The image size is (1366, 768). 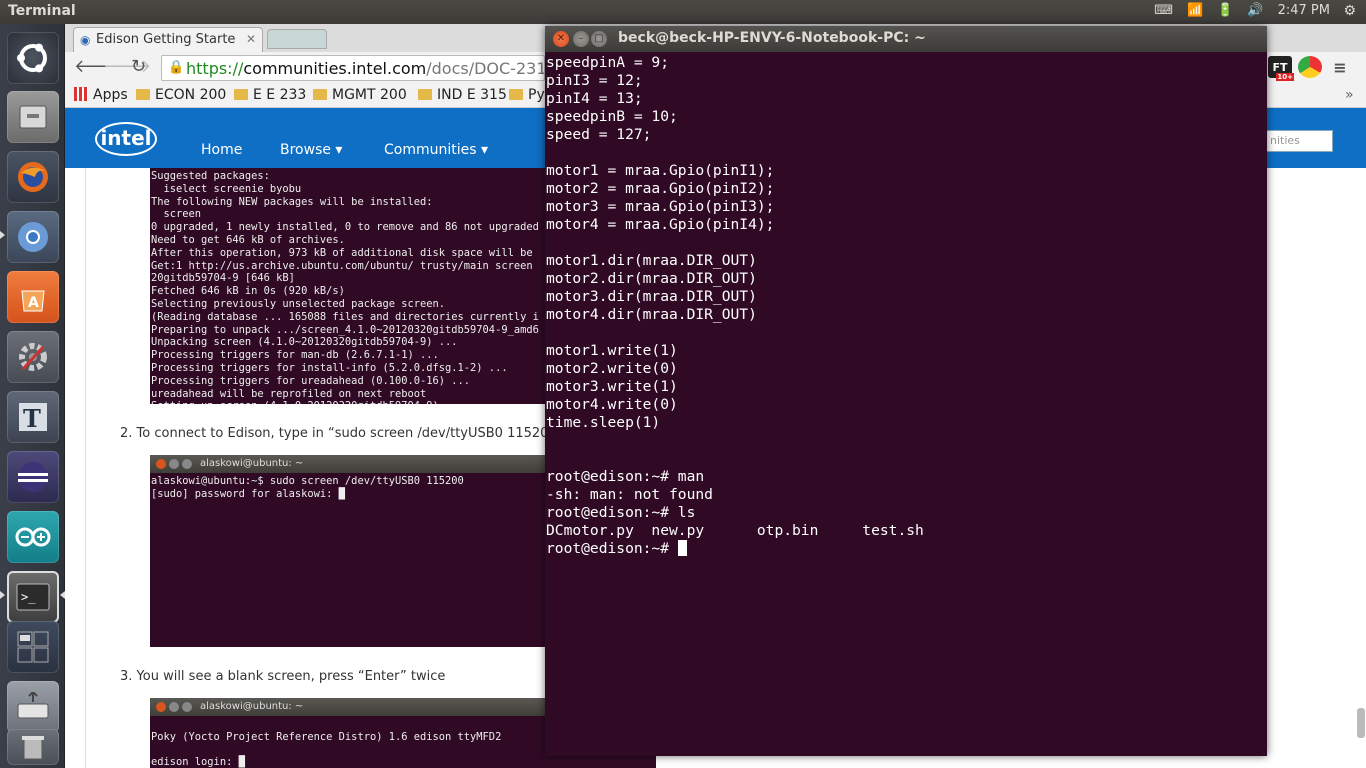 What do you see at coordinates (33, 117) in the screenshot?
I see `files-icon` at bounding box center [33, 117].